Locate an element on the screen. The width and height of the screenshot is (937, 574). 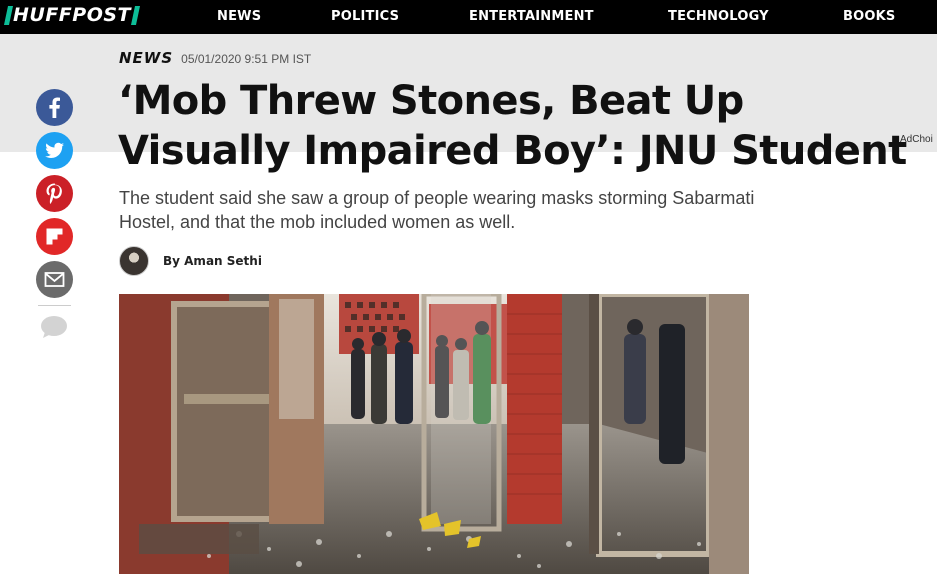
share-divider is located at coordinates (54, 305).